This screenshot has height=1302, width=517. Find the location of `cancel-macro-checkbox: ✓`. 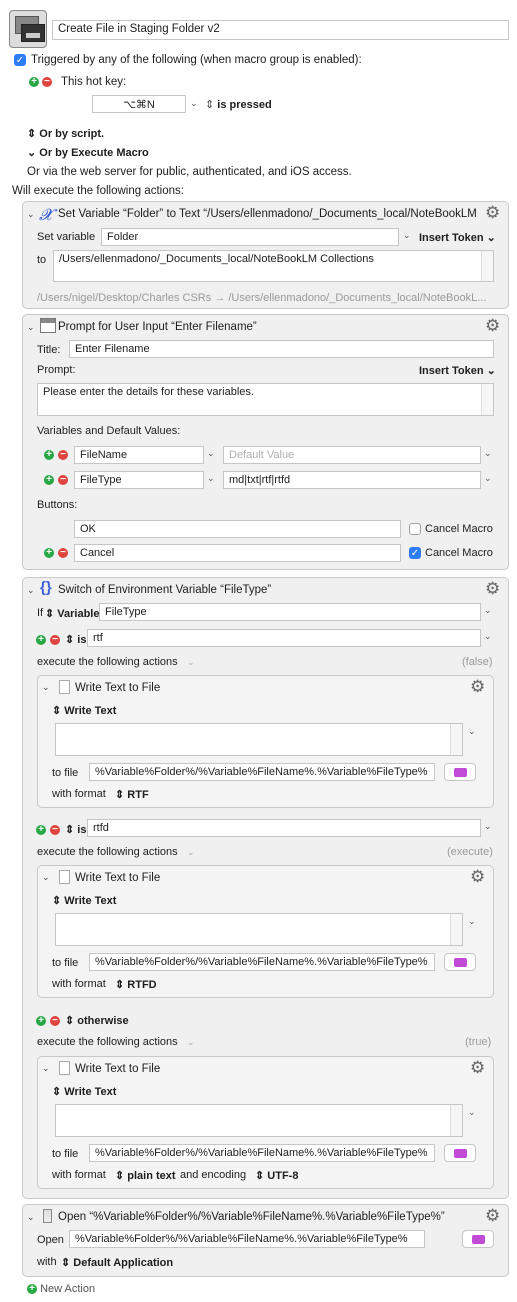

cancel-macro-checkbox: ✓ is located at coordinates (415, 553).